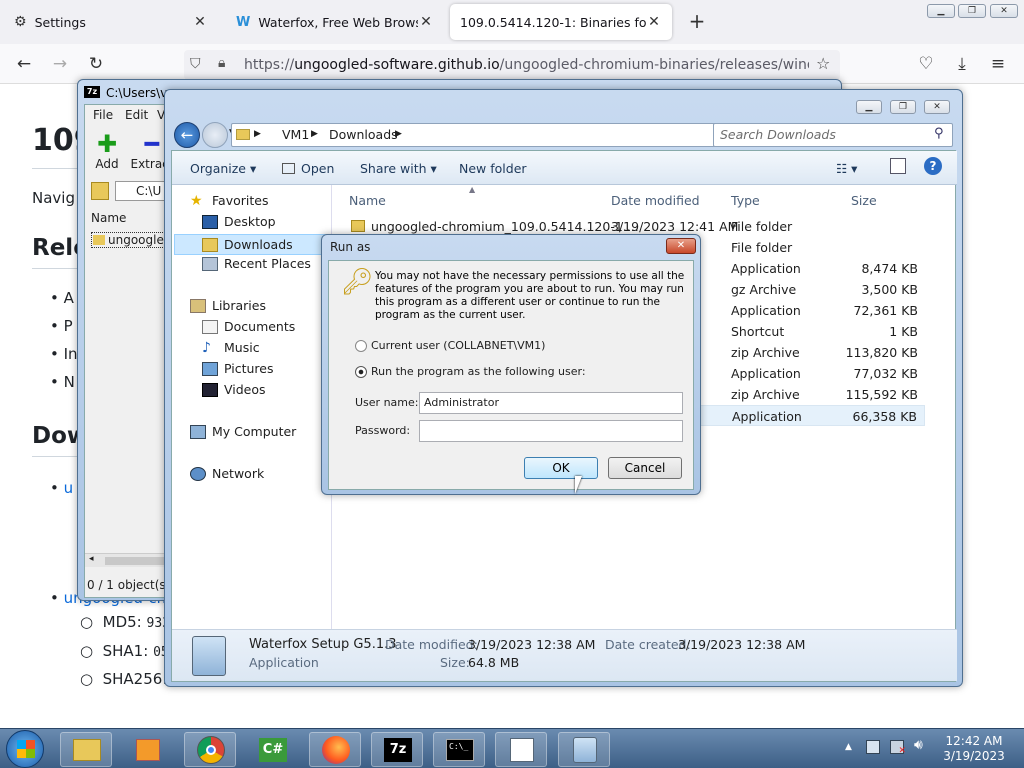 This screenshot has width=1024, height=768. Describe the element at coordinates (335, 22) in the screenshot. I see `tab-waterfox: W Waterfox, Free Web Browser ✕` at that location.